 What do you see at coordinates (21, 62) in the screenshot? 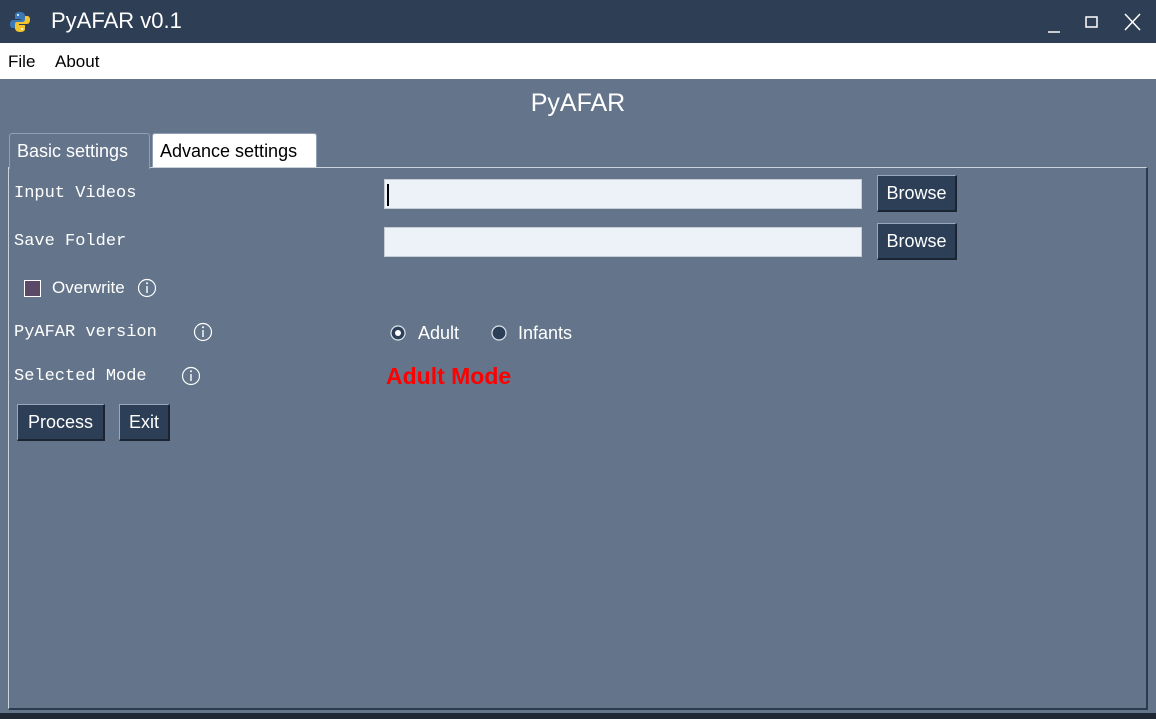
I see `menu-file: File` at bounding box center [21, 62].